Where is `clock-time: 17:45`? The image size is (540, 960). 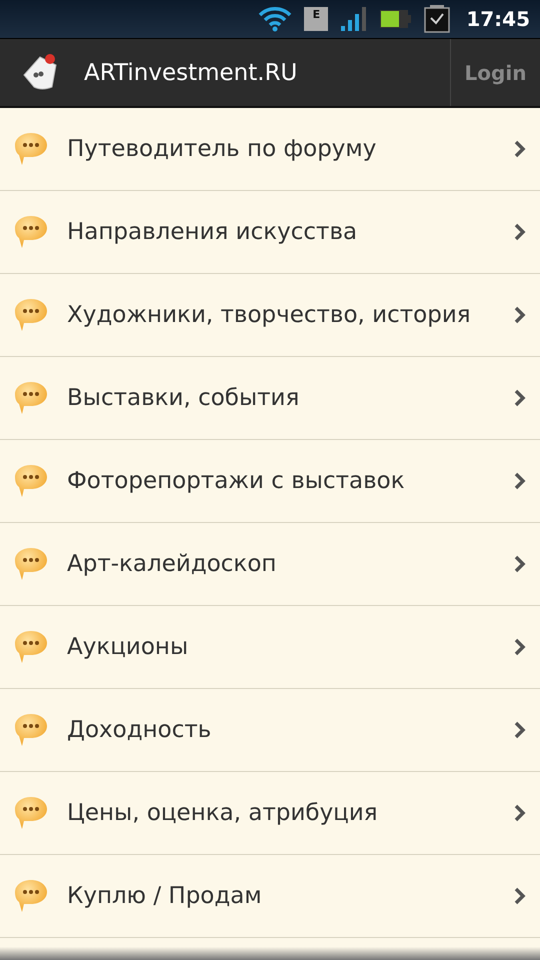
clock-time: 17:45 is located at coordinates (498, 19).